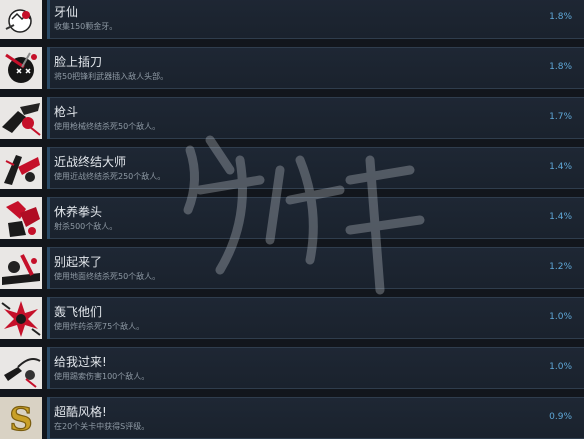 The height and width of the screenshot is (439, 584). What do you see at coordinates (110, 176) in the screenshot?
I see `achievement-description: 使用近战终结杀死250个敌人。` at bounding box center [110, 176].